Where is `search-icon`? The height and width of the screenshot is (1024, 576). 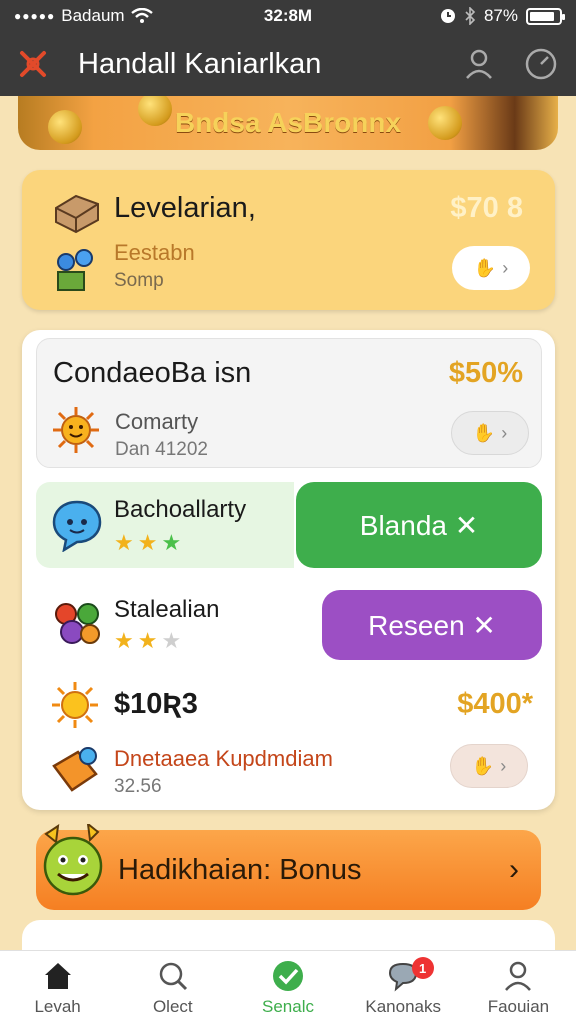 search-icon is located at coordinates (173, 976).